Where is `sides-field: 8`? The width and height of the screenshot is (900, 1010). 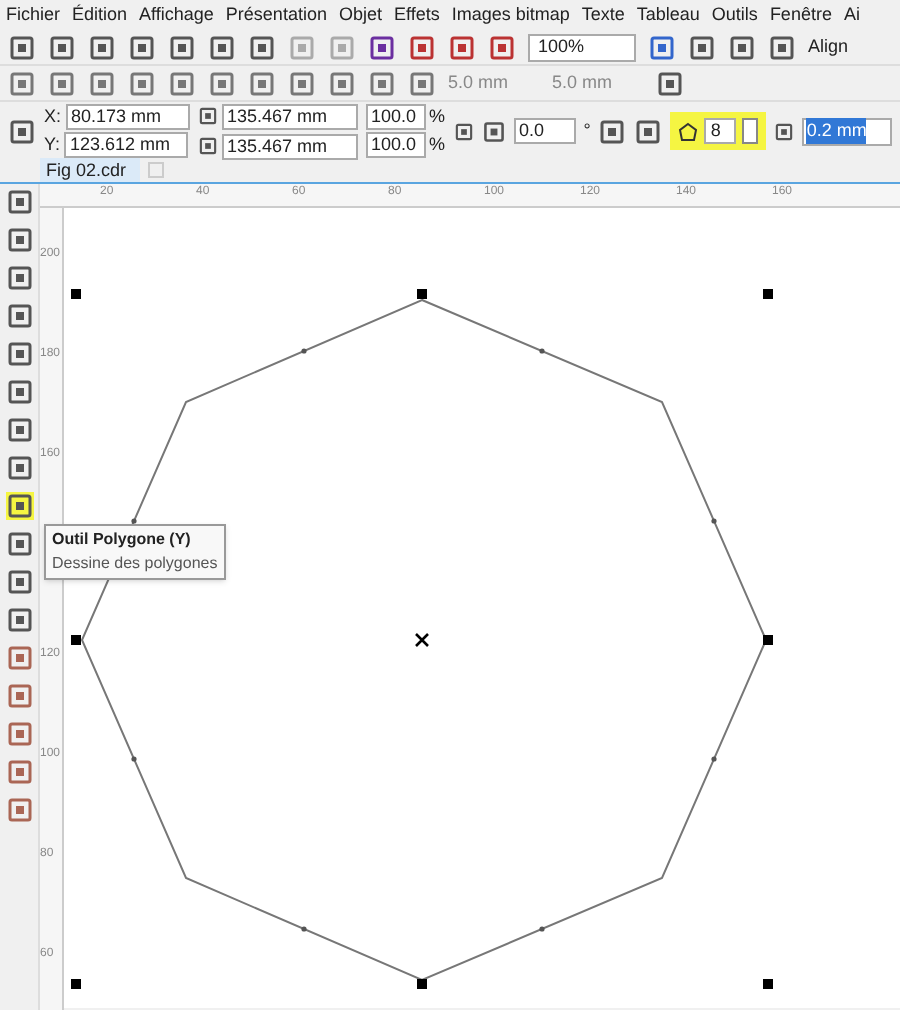
sides-field: 8 is located at coordinates (720, 131).